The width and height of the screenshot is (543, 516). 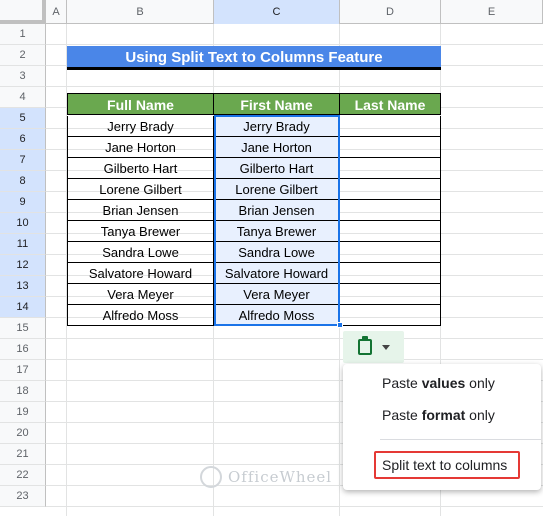 What do you see at coordinates (280, 477) in the screenshot?
I see `watermark-text: OfficeWheel` at bounding box center [280, 477].